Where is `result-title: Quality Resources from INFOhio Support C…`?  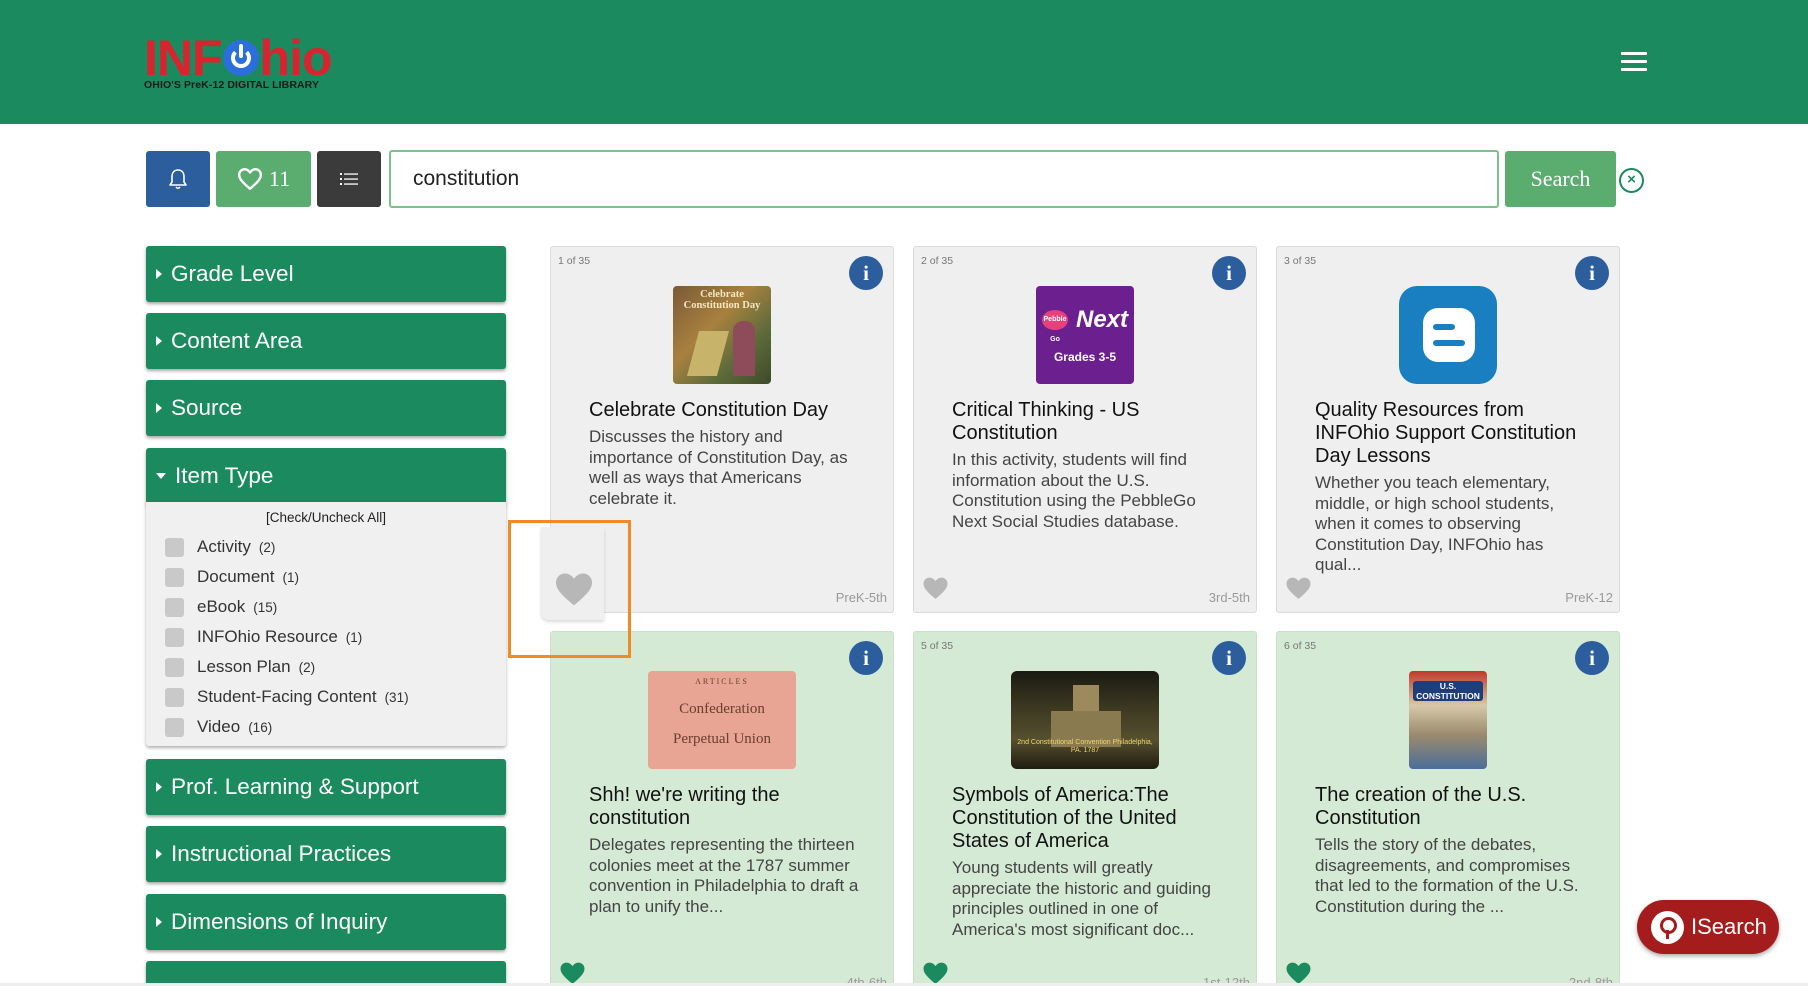
result-title: Quality Resources from INFOhio Support C… is located at coordinates (1456, 433).